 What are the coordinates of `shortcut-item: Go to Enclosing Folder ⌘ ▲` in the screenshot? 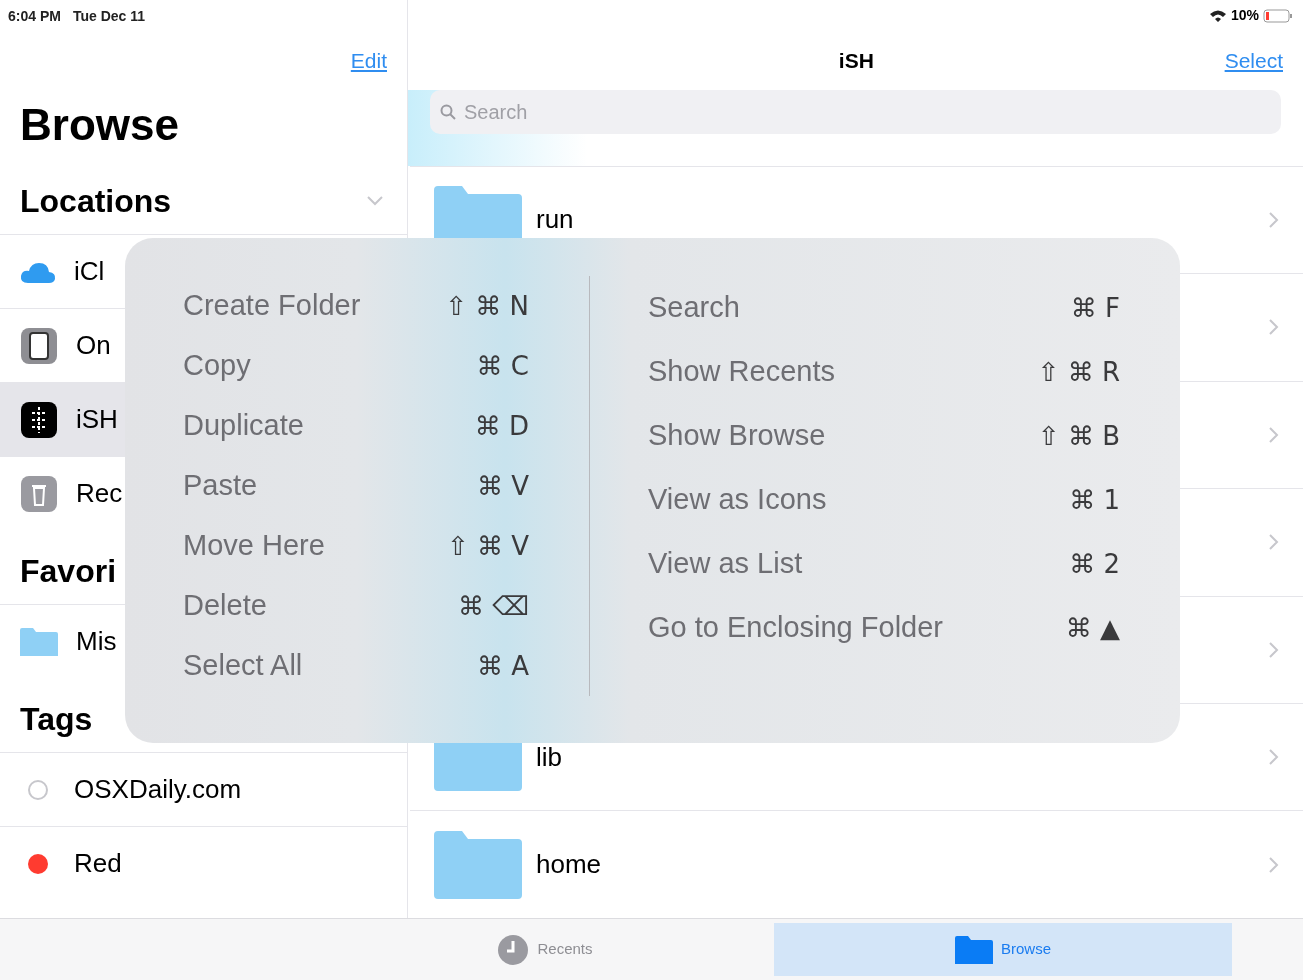 It's located at (884, 628).